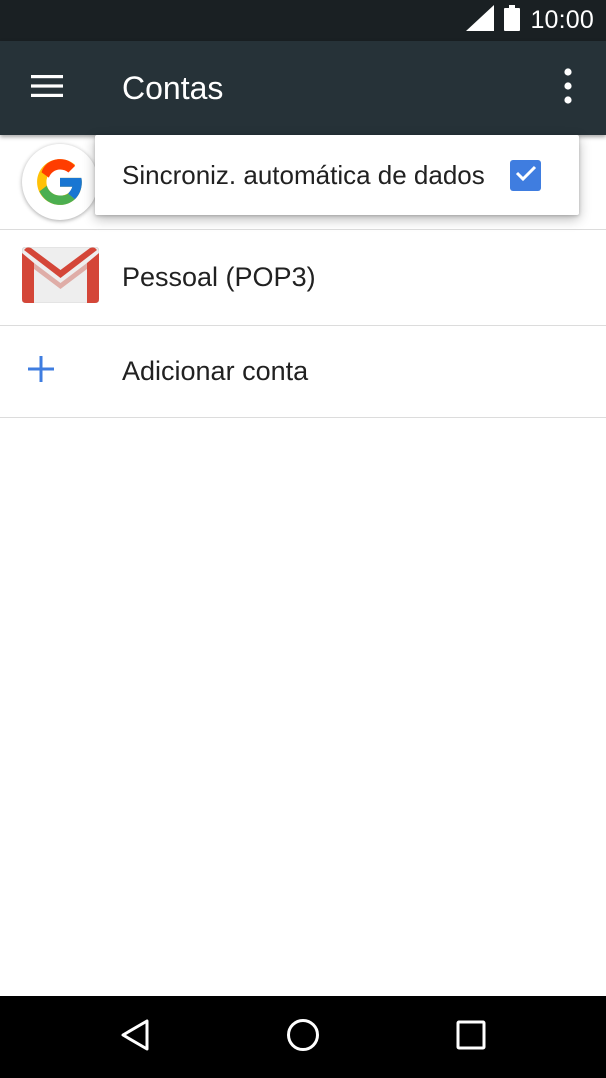 This screenshot has width=606, height=1078. I want to click on checkmark-icon, so click(526, 175).